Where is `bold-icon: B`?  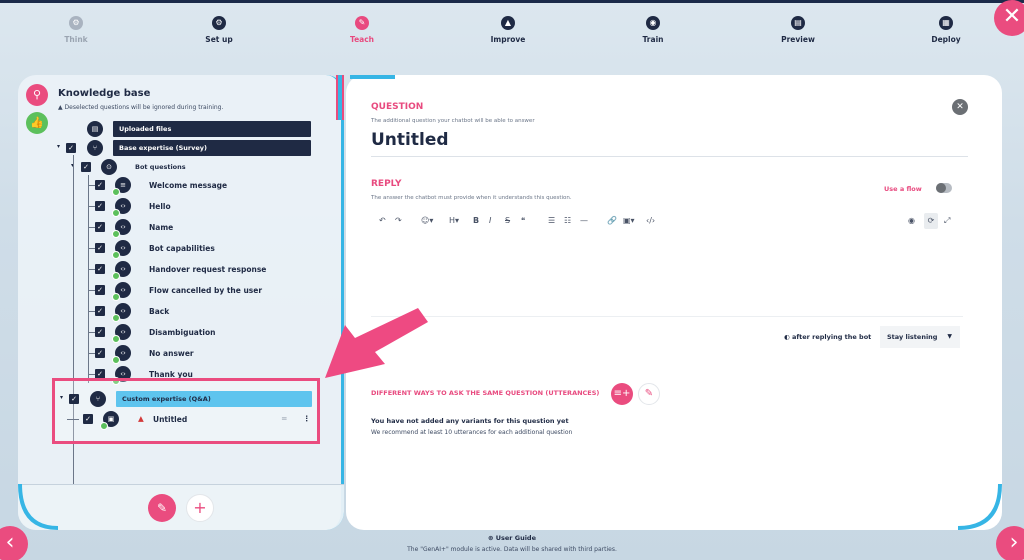
bold-icon: B is located at coordinates (476, 221).